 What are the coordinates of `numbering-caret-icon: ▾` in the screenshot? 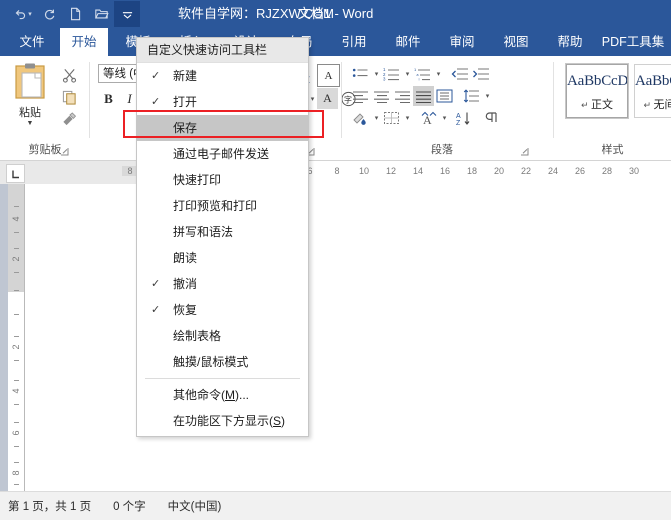 It's located at (407, 74).